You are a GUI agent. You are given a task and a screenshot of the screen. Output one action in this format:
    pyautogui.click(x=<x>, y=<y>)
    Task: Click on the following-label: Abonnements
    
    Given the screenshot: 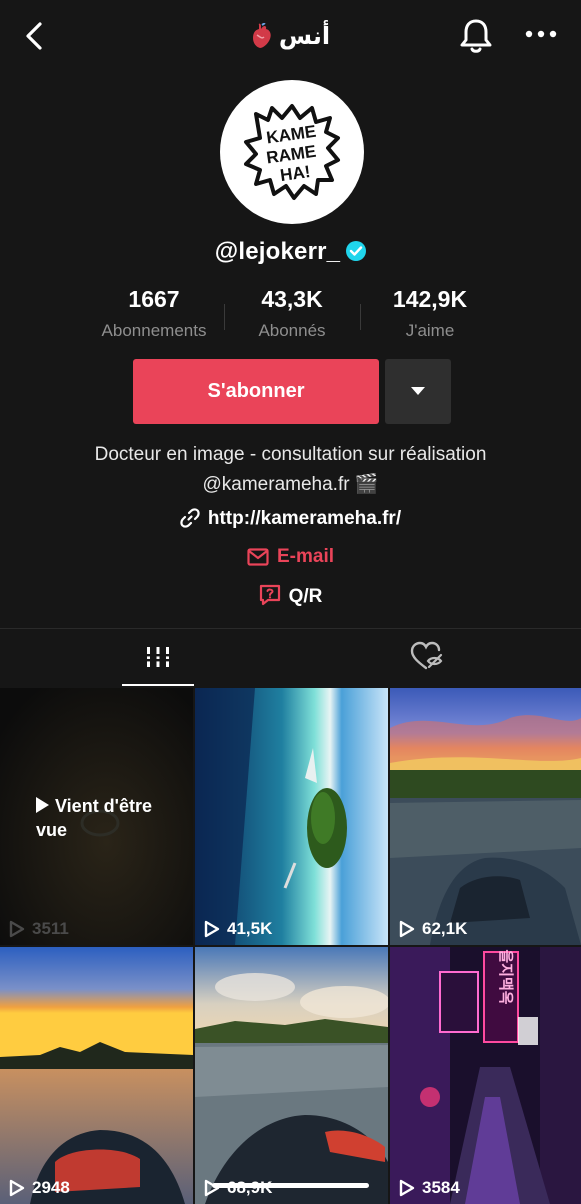 What is the action you would take?
    pyautogui.click(x=154, y=330)
    